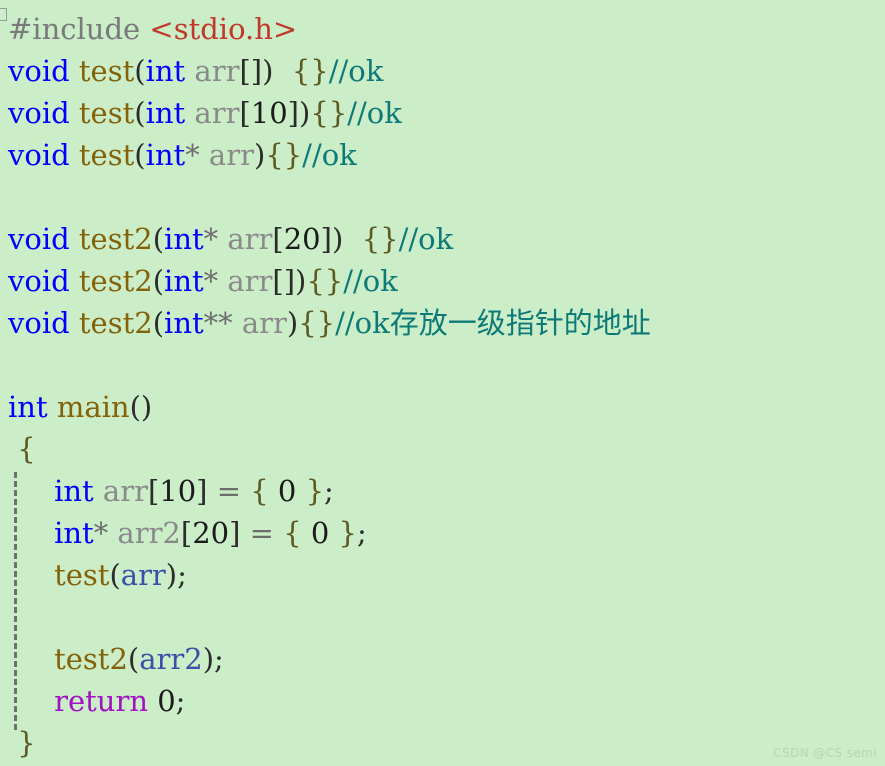 This screenshot has width=885, height=766. Describe the element at coordinates (292, 533) in the screenshot. I see `code-token-brace: {` at that location.